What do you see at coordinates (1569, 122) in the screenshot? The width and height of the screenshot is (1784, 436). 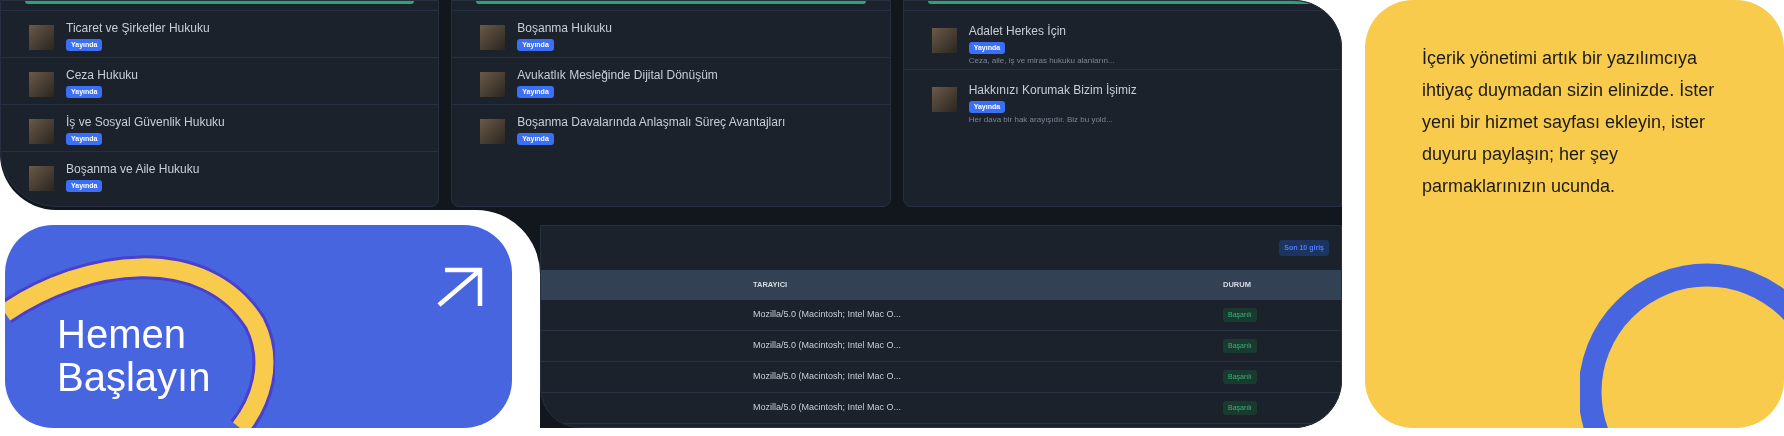 I see `promo-text: İçerik yönetimi artık bir yazılımcıya ihtiyaç duymadan sizin elinizde. İster yeni bir hizmet sayfası ekleyin, ister duyuru paylaşın; her şey parmaklarınızın ucunda.` at bounding box center [1569, 122].